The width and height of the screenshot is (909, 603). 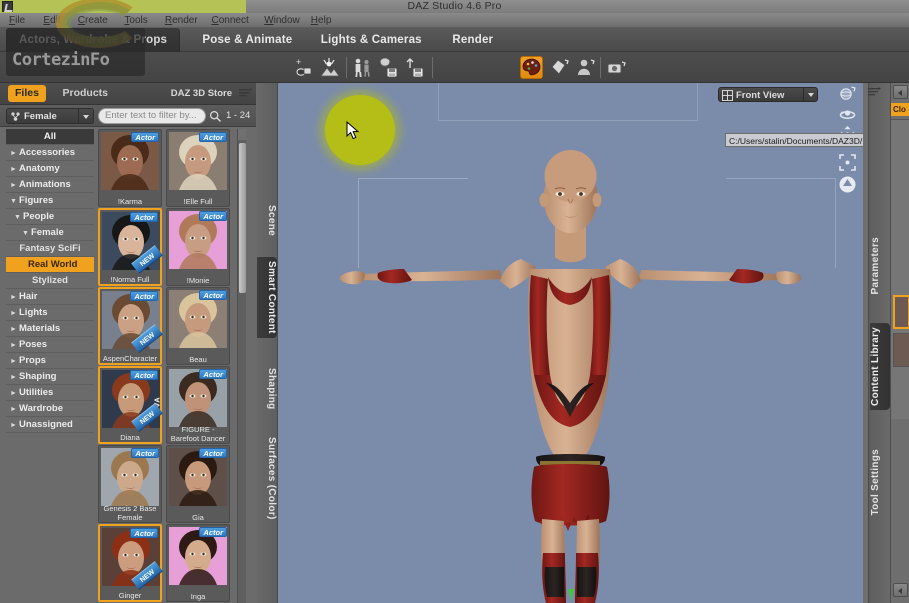 What do you see at coordinates (198, 168) in the screenshot?
I see `asset-cell: Actor !Elle Full` at bounding box center [198, 168].